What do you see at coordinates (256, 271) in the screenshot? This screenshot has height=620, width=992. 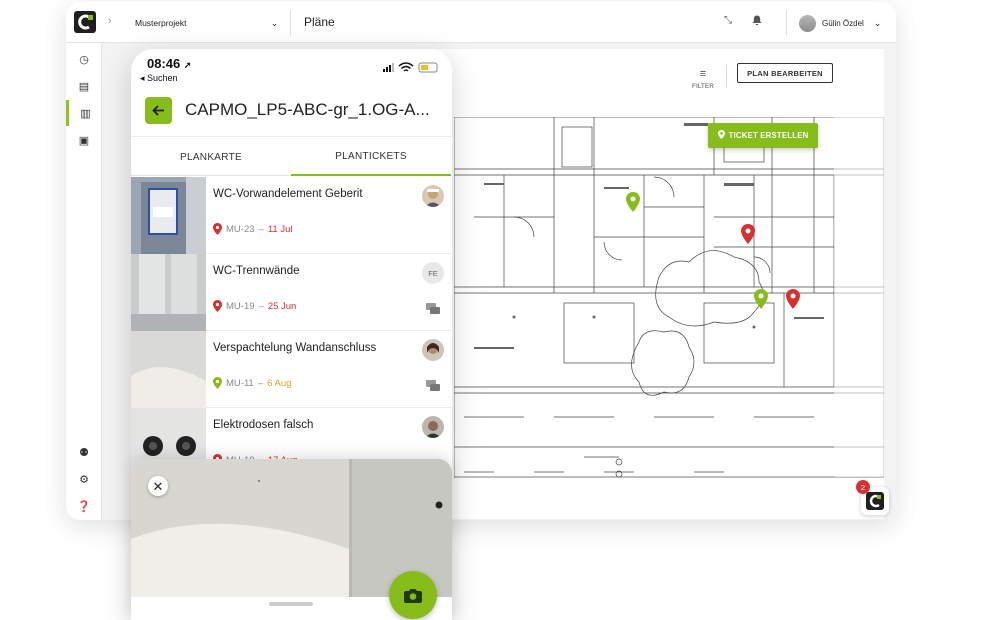 I see `ticket-title: WC-Trennwände` at bounding box center [256, 271].